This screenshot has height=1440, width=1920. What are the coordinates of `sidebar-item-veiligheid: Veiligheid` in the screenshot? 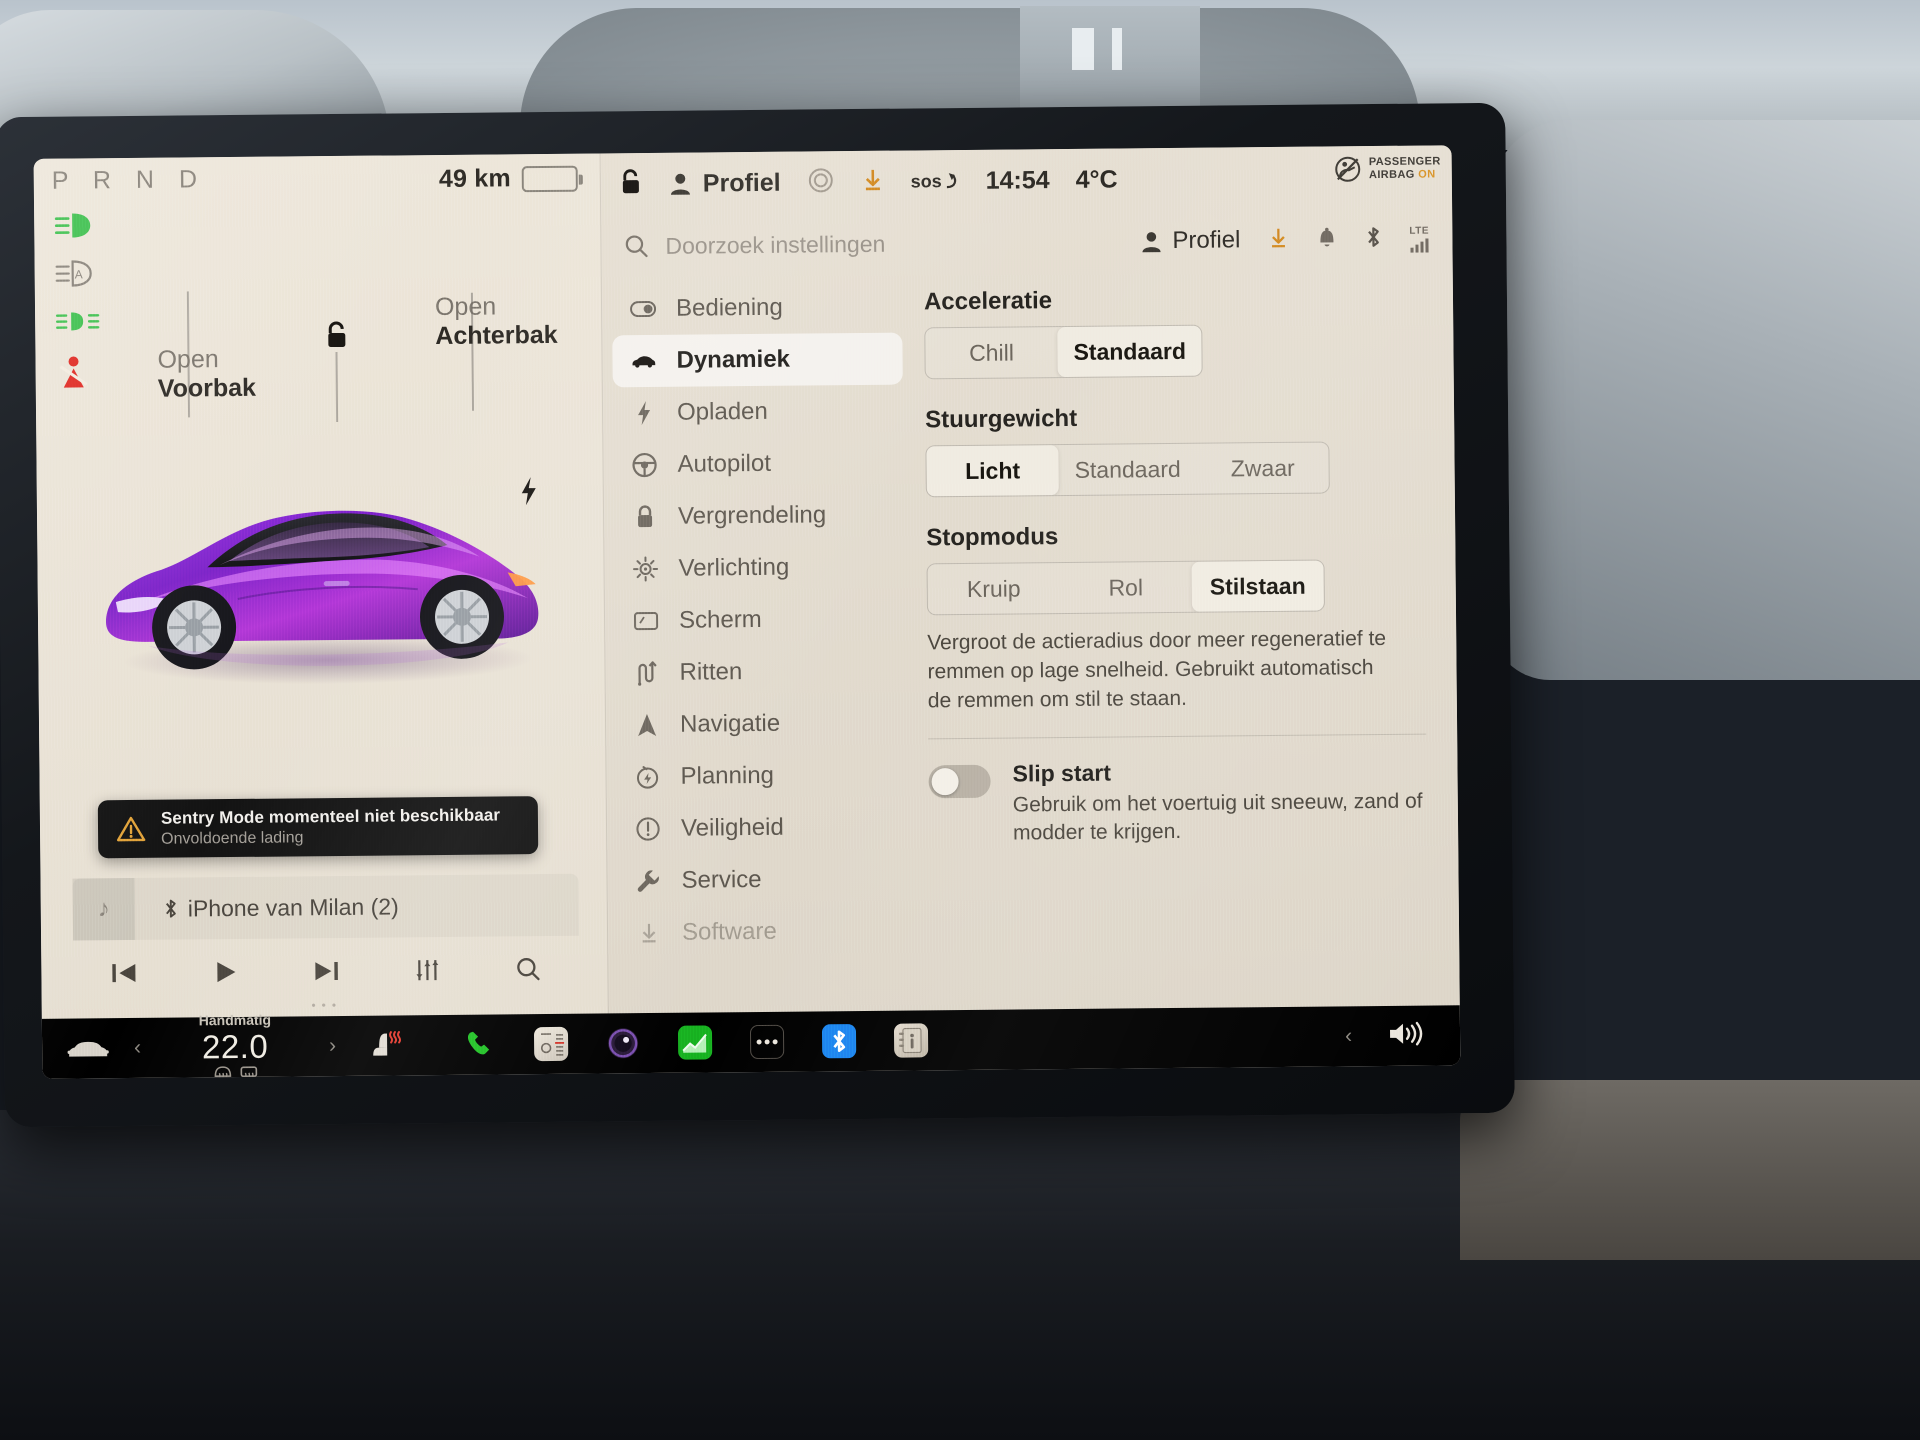 It's located at (762, 828).